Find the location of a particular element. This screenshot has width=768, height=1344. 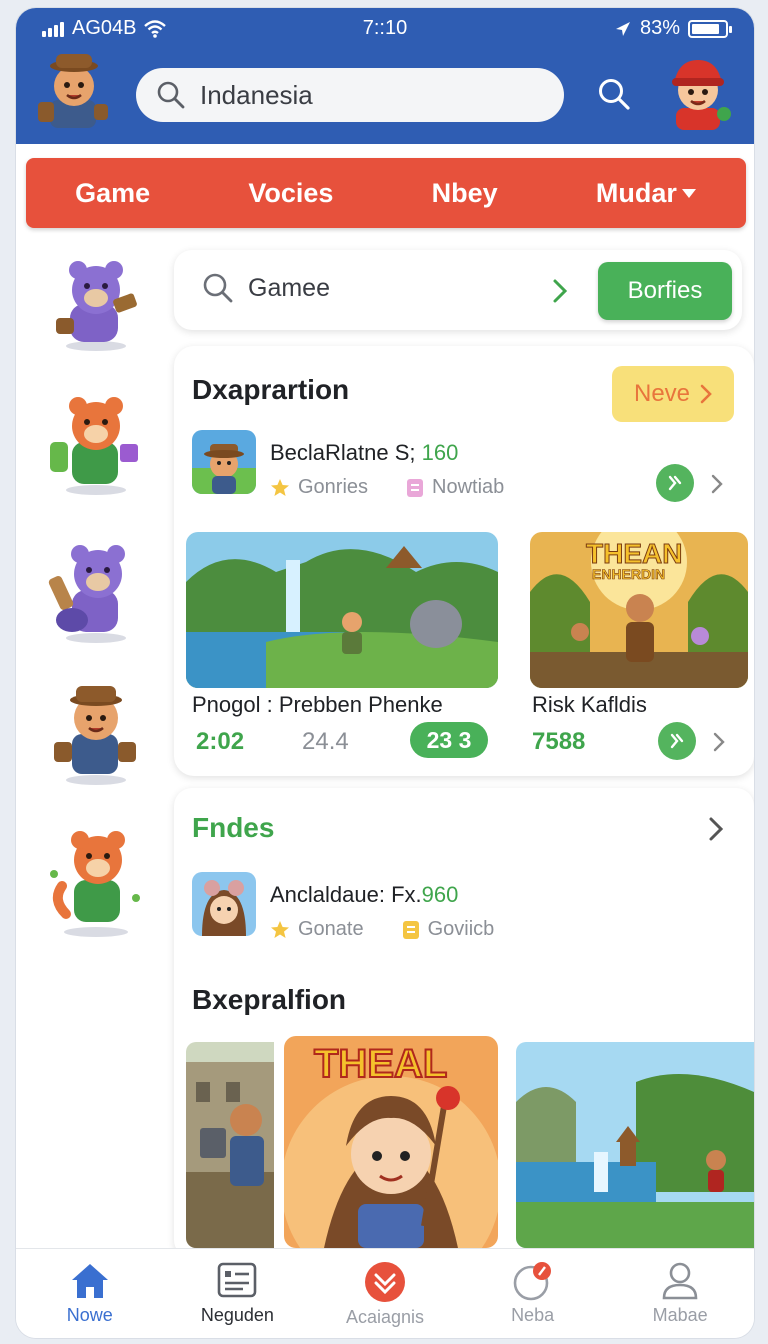

notification-icon is located at coordinates (532, 1281).